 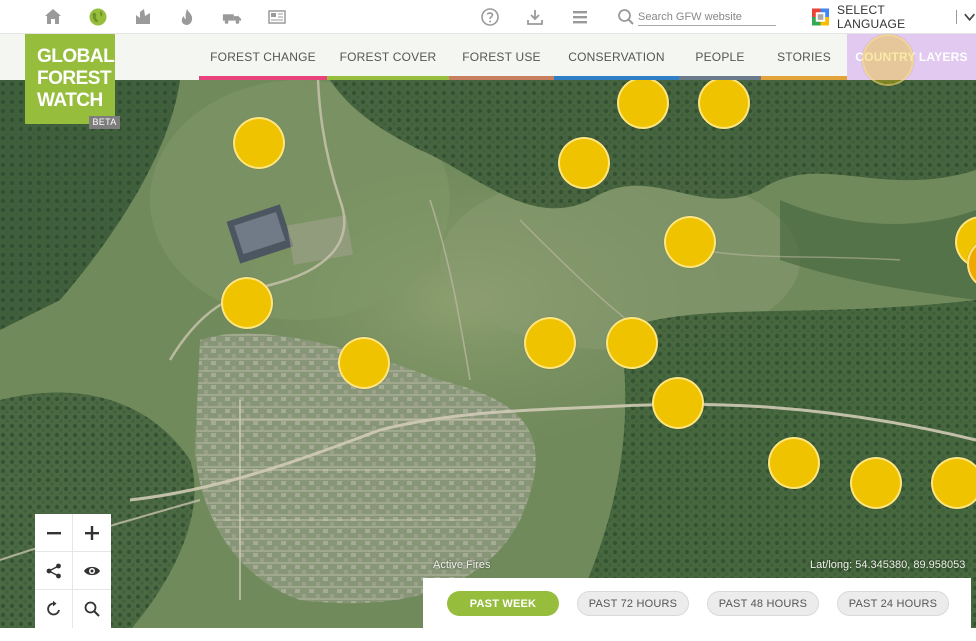 I want to click on chevron-down-icon, so click(x=969, y=17).